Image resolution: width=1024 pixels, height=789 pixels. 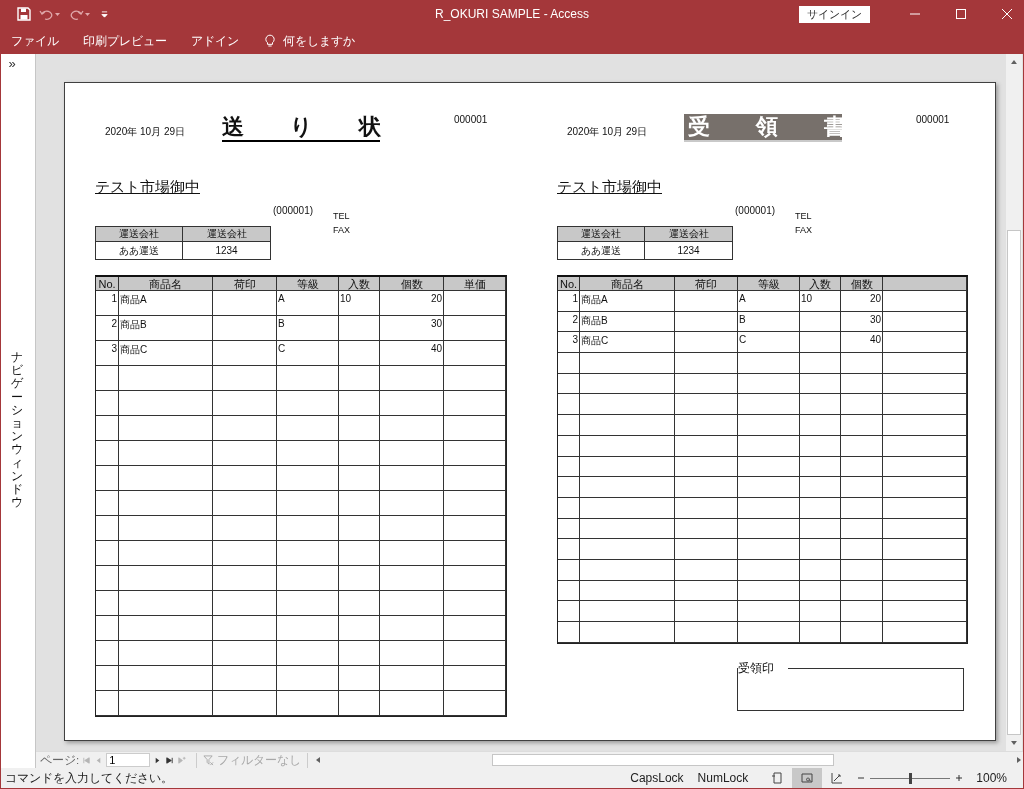 What do you see at coordinates (24, 14) in the screenshot?
I see `save-icon` at bounding box center [24, 14].